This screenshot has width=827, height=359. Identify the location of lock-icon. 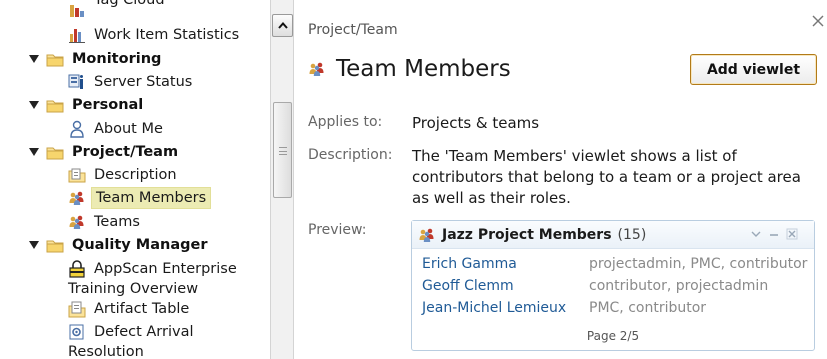
(77, 269).